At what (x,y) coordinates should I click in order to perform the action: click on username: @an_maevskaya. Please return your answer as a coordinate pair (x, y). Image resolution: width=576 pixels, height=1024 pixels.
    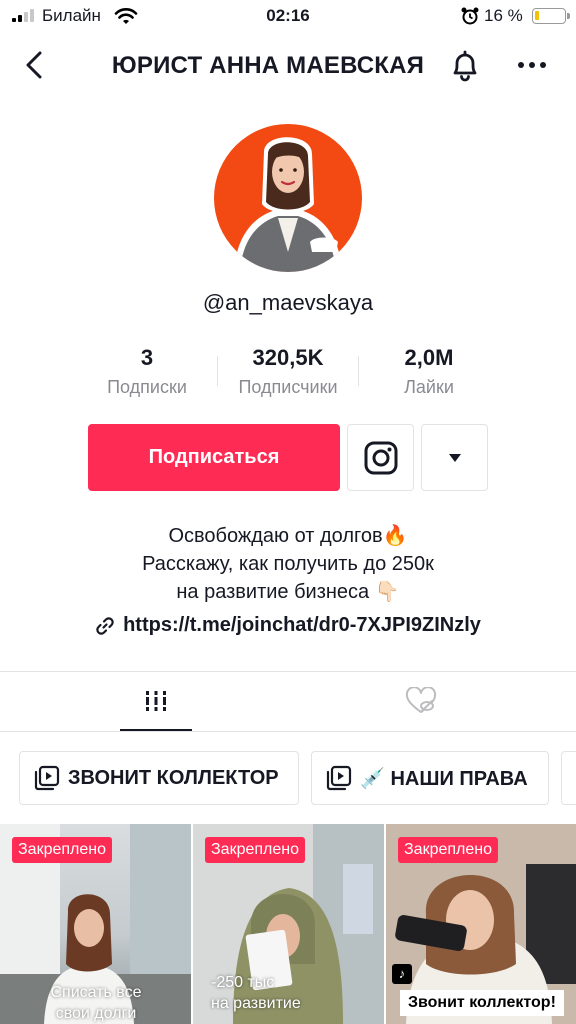
    Looking at the image, I should click on (288, 302).